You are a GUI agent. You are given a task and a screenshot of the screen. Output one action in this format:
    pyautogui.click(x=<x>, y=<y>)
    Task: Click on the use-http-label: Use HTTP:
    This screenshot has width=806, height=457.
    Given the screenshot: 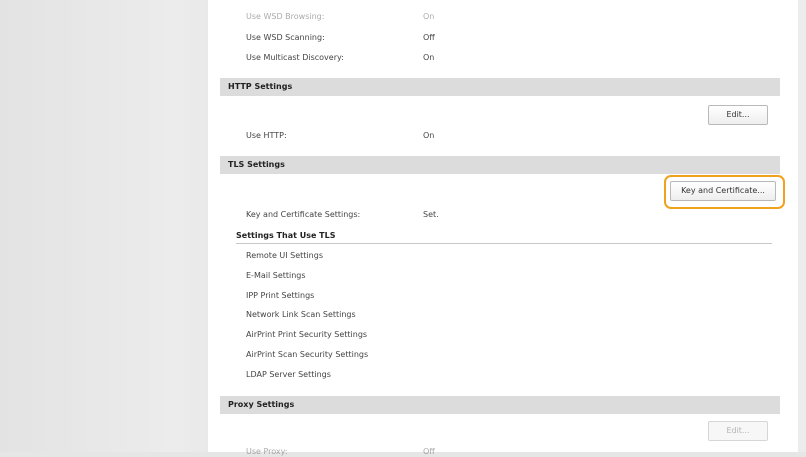 What is the action you would take?
    pyautogui.click(x=266, y=135)
    